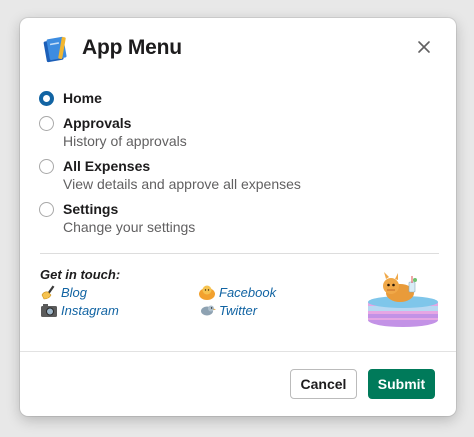  I want to click on option-home: Home, so click(234, 100).